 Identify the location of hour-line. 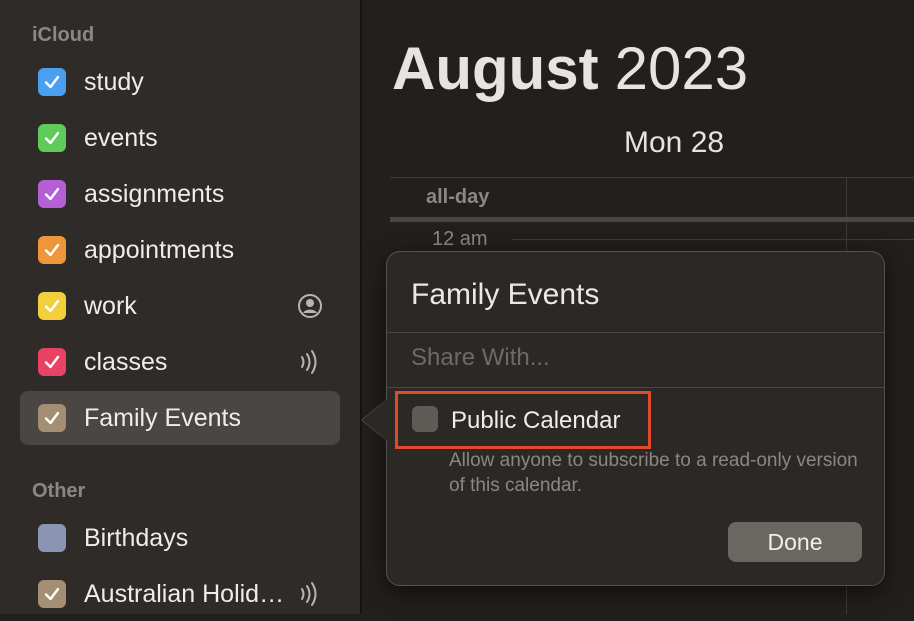
(713, 239).